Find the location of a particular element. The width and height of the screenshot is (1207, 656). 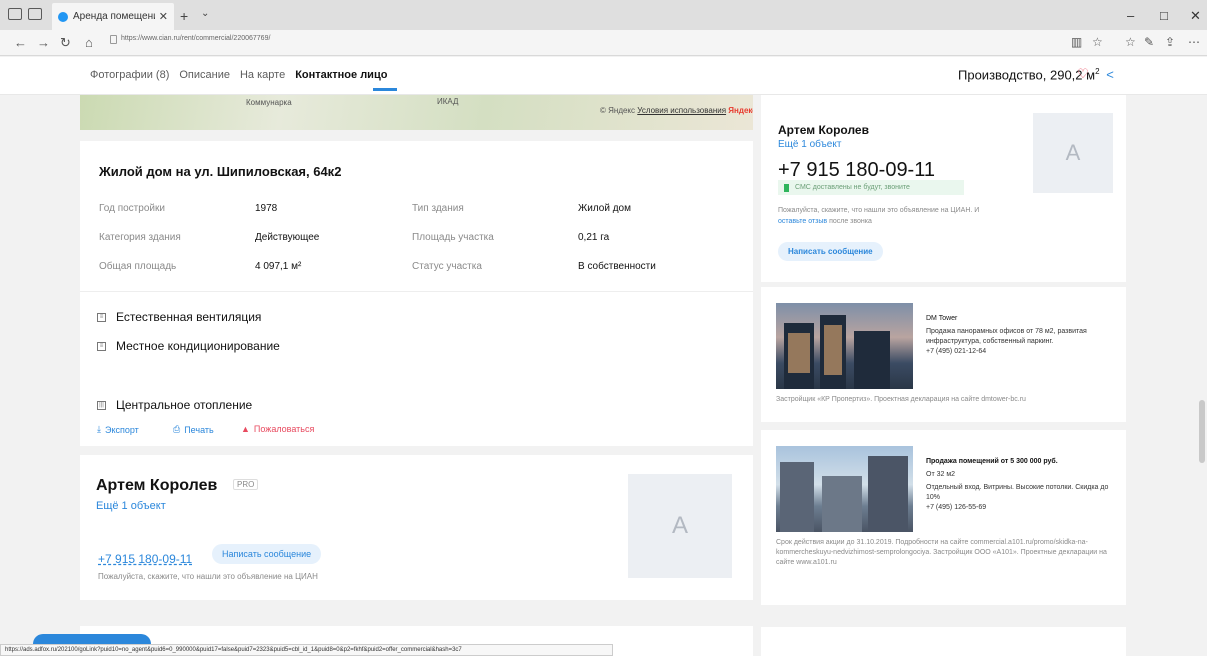

tab-actions-icon is located at coordinates (15, 14).